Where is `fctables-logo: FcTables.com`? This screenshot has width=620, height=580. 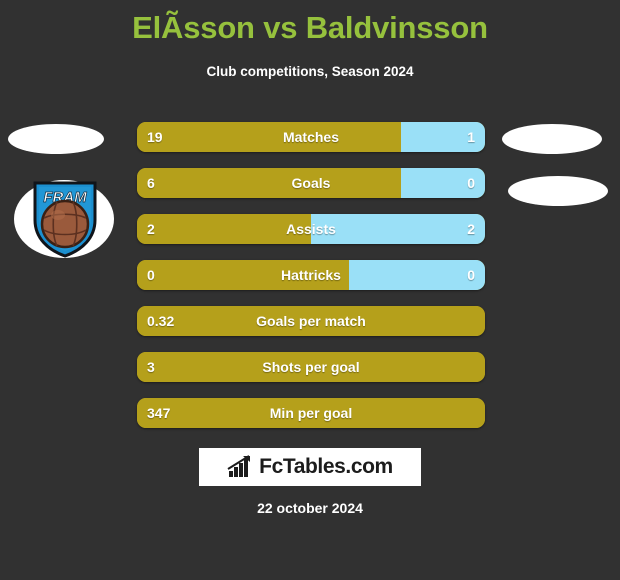
fctables-logo: FcTables.com is located at coordinates (310, 467).